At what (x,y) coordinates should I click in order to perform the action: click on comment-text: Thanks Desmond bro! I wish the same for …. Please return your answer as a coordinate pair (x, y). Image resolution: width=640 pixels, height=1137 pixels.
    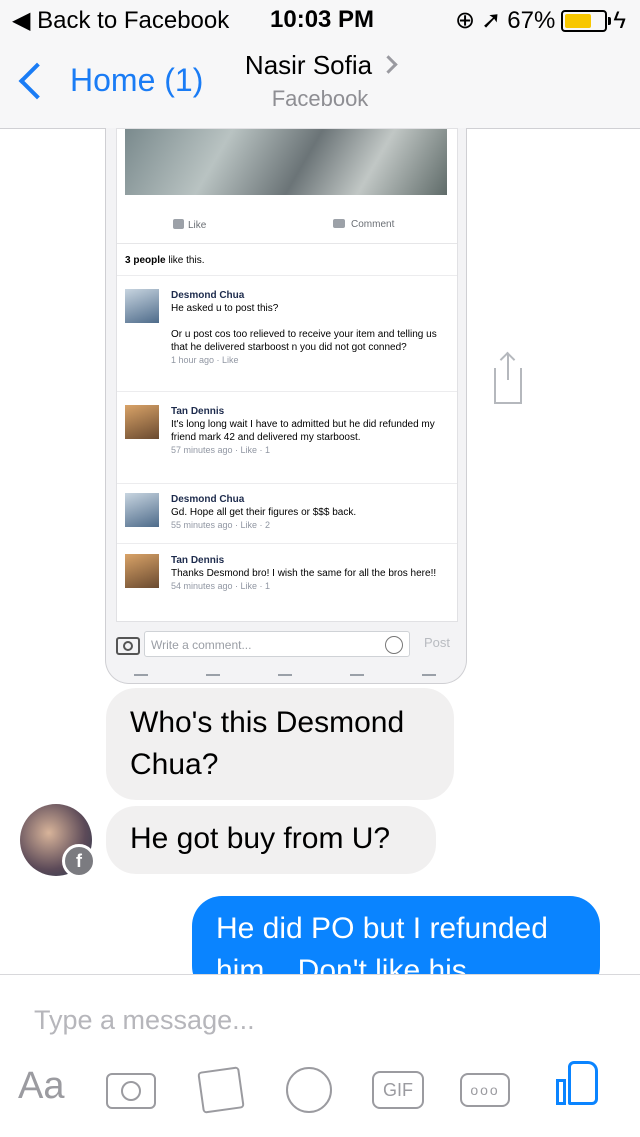
    Looking at the image, I should click on (304, 573).